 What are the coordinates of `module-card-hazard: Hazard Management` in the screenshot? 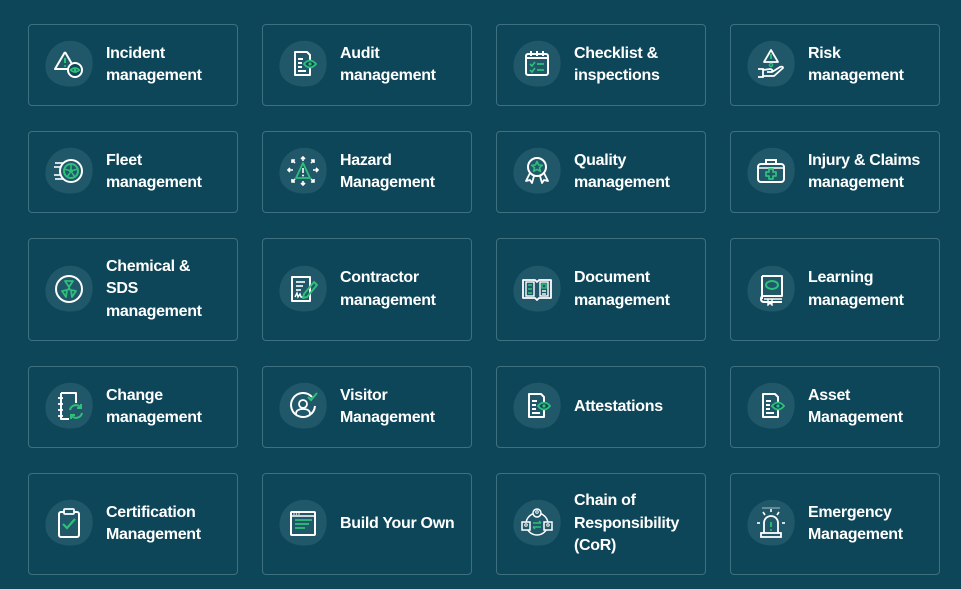 It's located at (367, 172).